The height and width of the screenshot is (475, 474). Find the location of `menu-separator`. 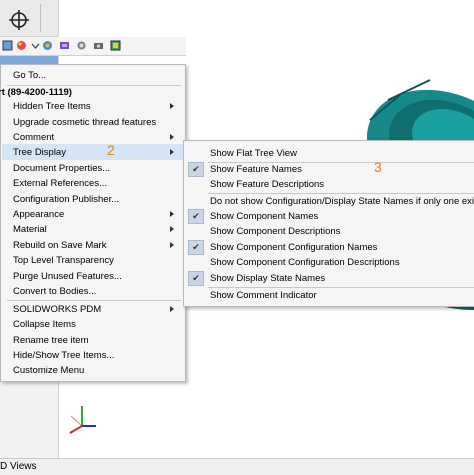

menu-separator is located at coordinates (94, 300).